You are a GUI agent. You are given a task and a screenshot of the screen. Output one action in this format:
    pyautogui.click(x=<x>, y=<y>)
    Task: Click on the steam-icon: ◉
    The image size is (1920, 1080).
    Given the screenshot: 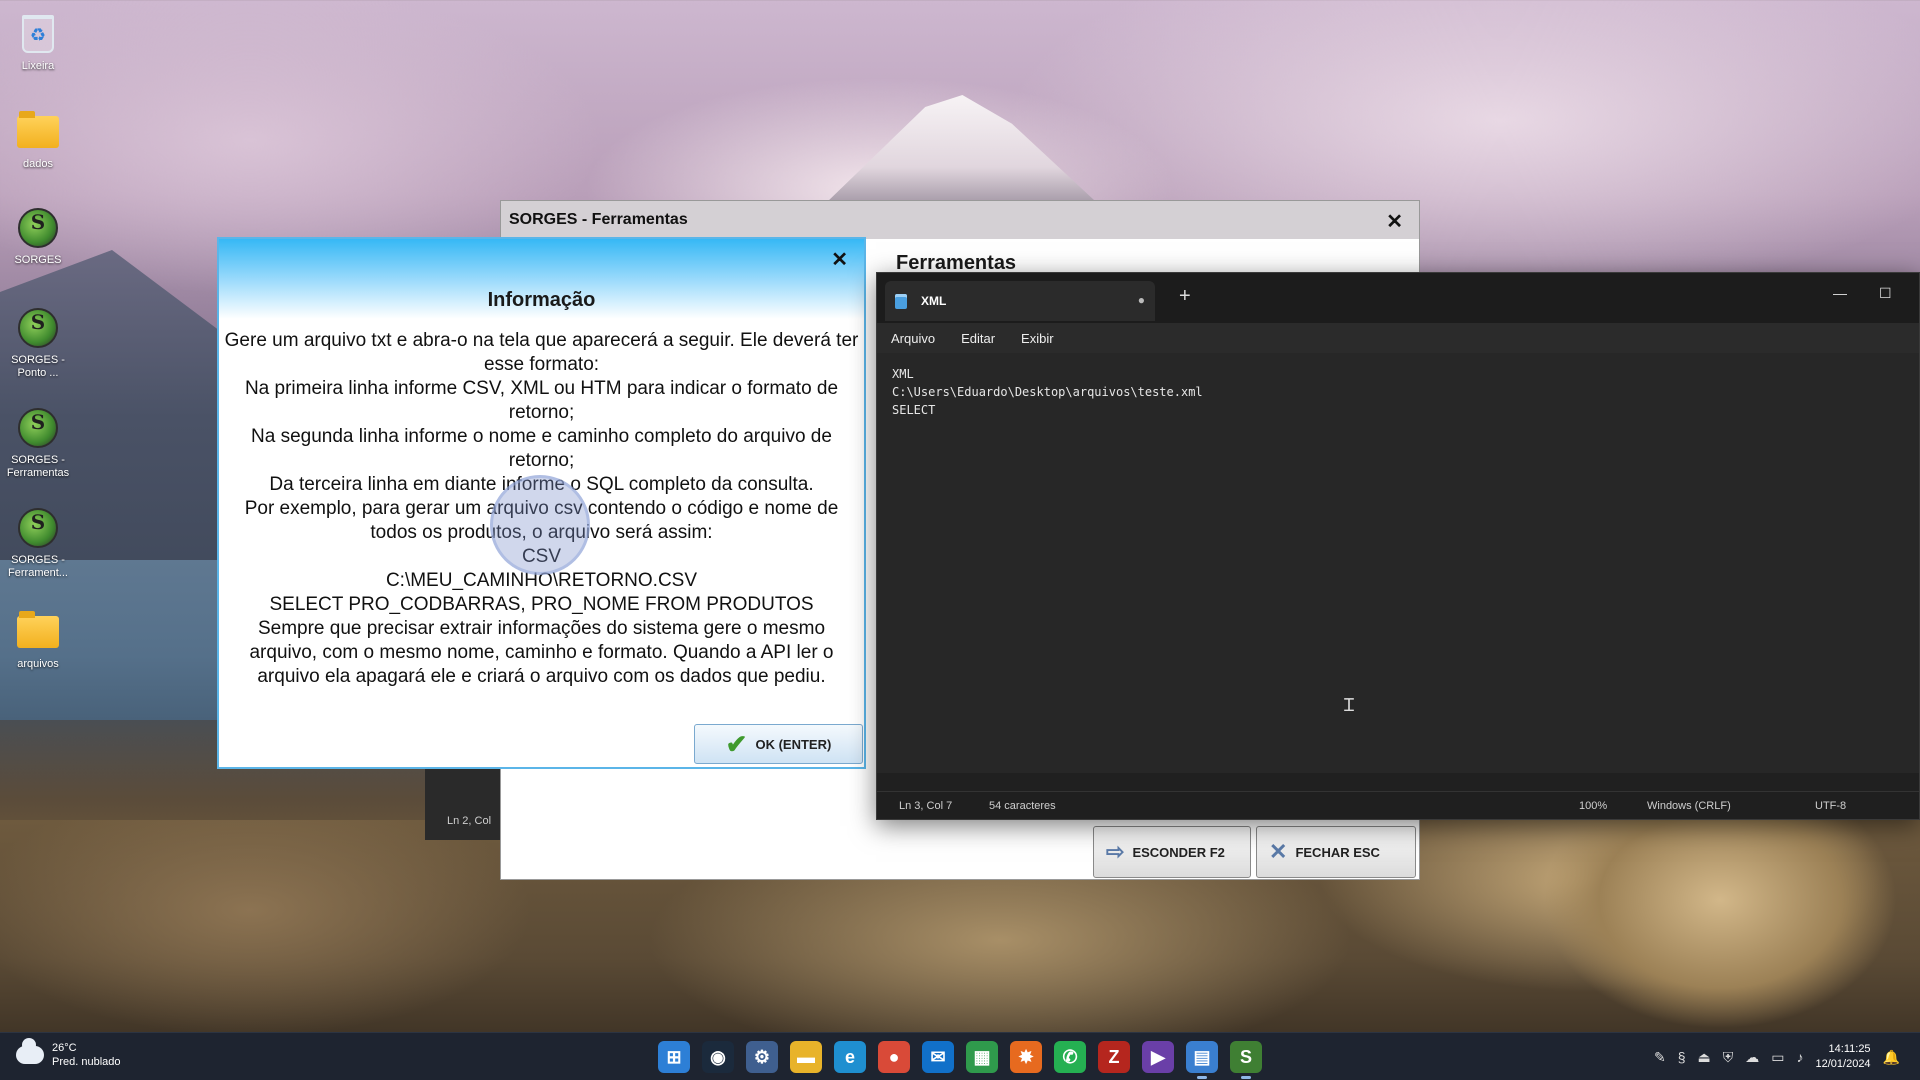 What is the action you would take?
    pyautogui.click(x=718, y=1057)
    